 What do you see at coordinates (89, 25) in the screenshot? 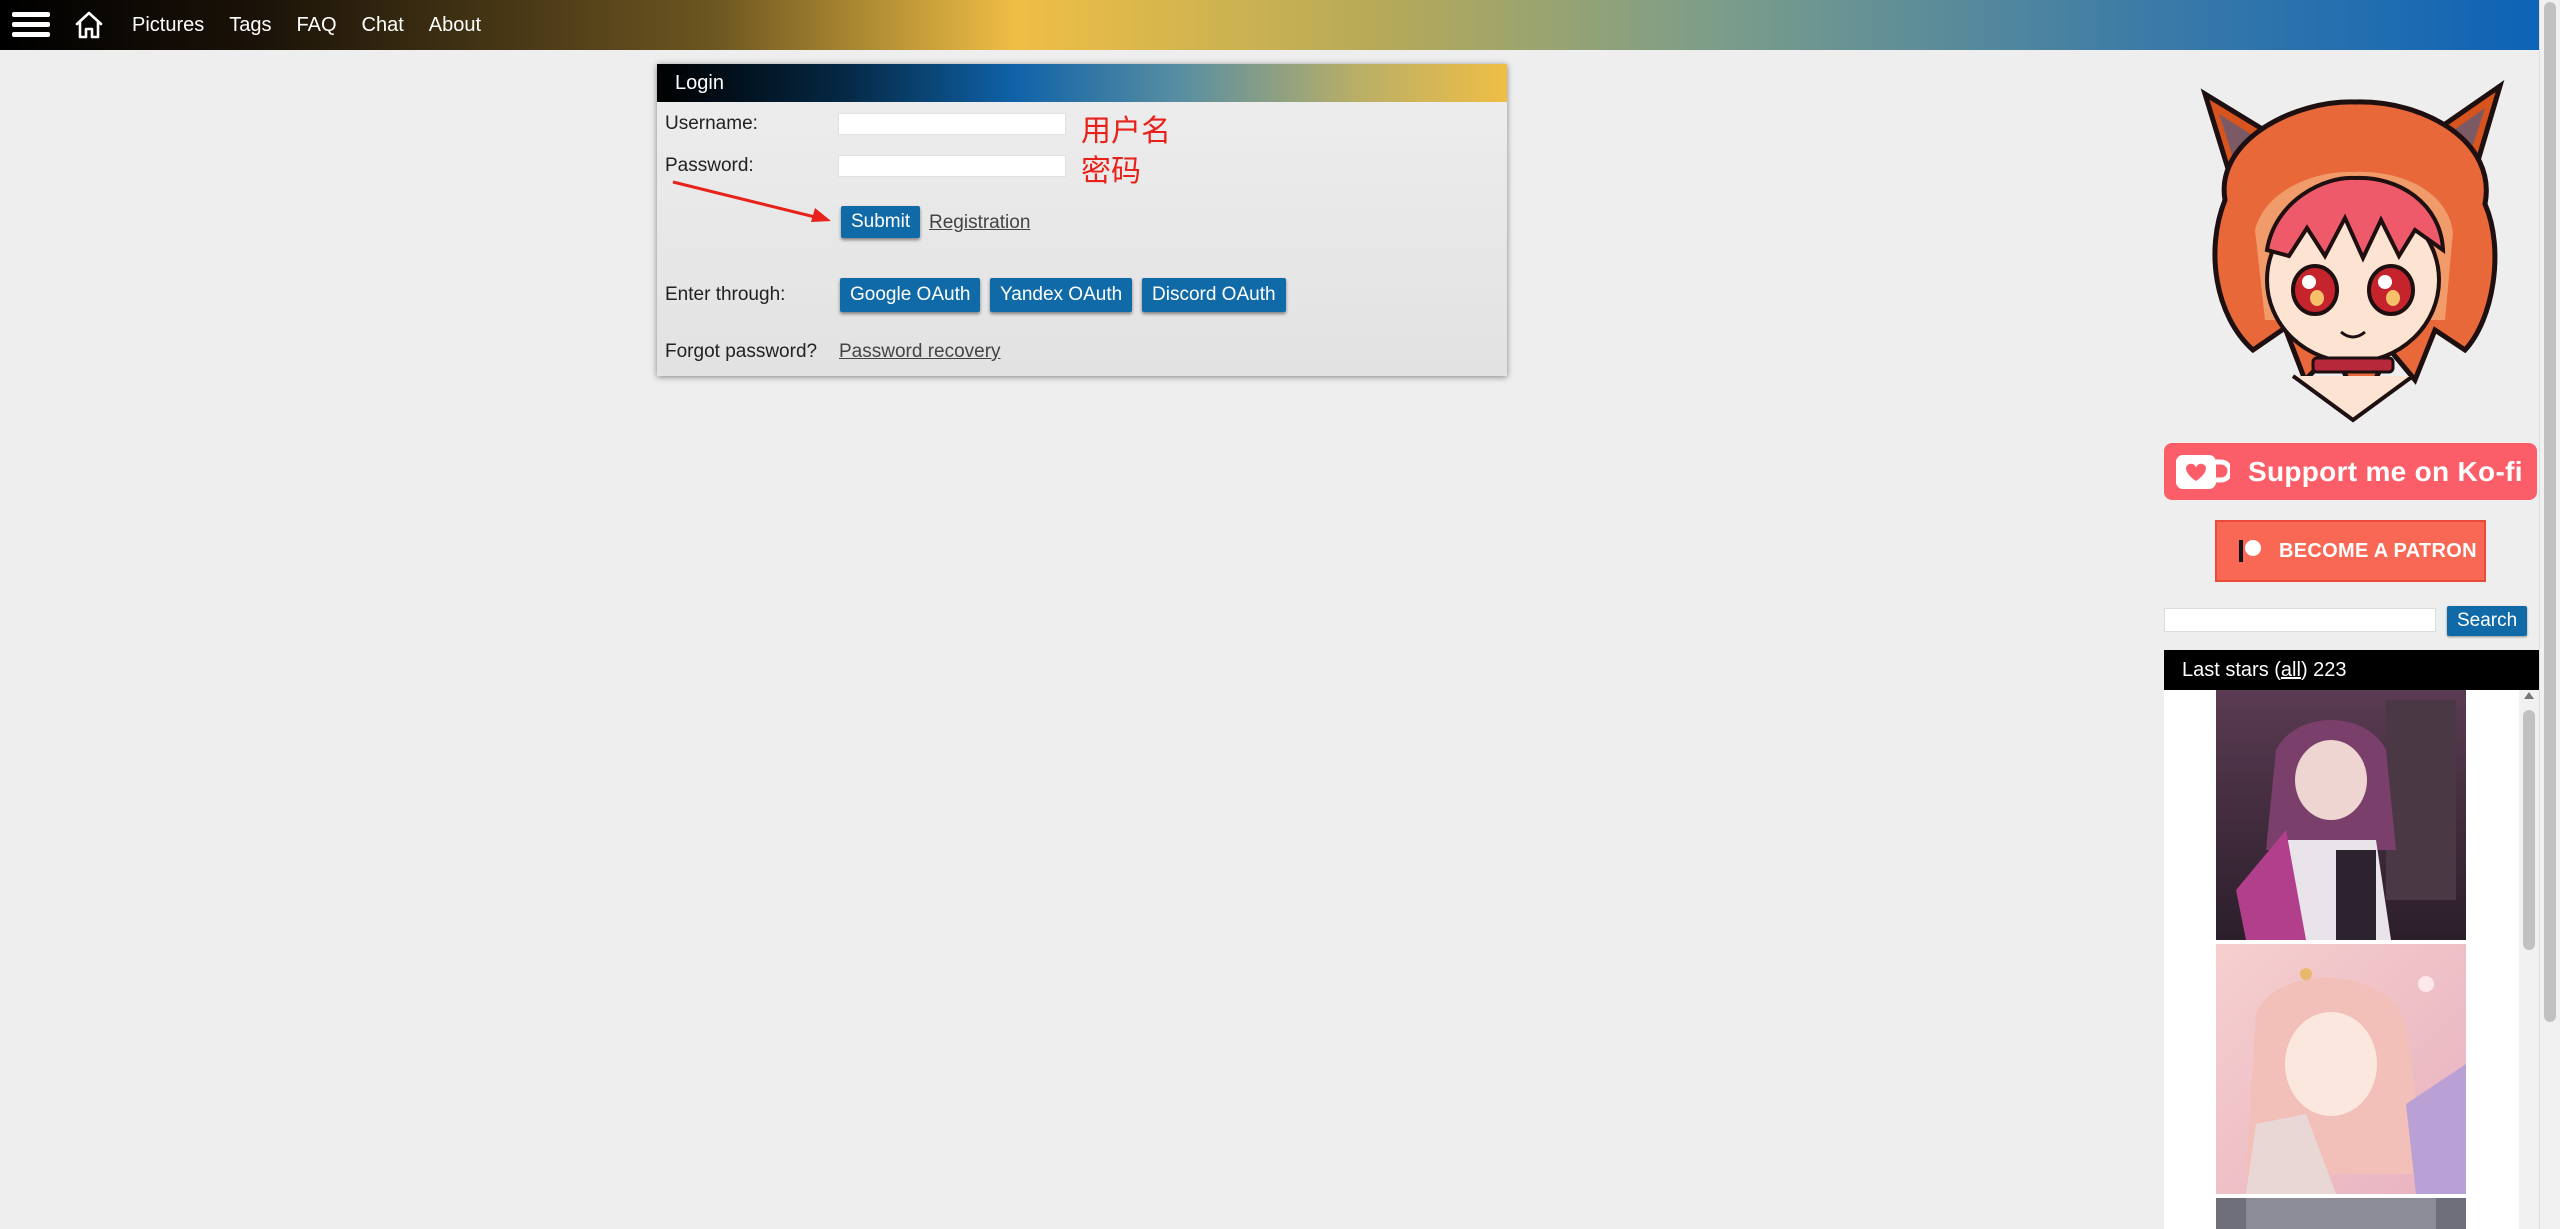
I see `home-icon` at bounding box center [89, 25].